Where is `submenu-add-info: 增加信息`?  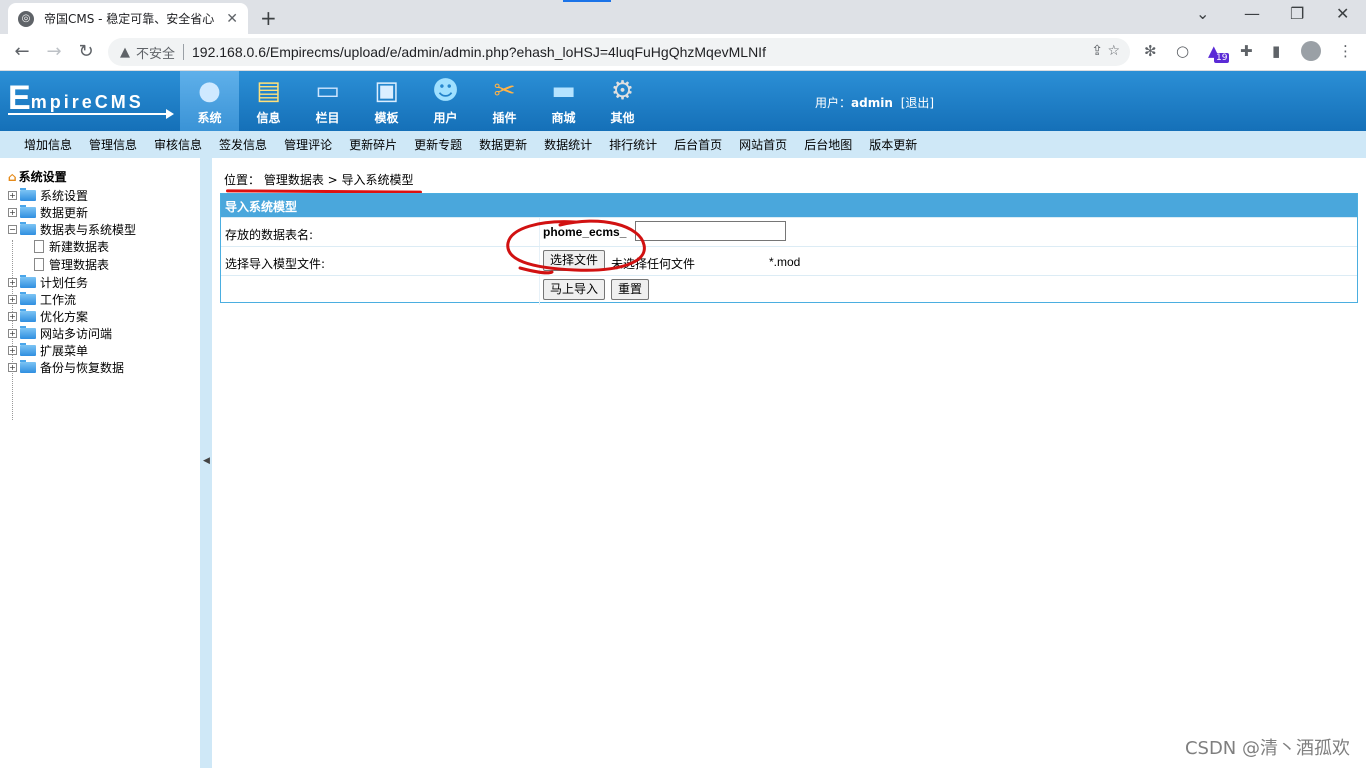 submenu-add-info: 增加信息 is located at coordinates (48, 144).